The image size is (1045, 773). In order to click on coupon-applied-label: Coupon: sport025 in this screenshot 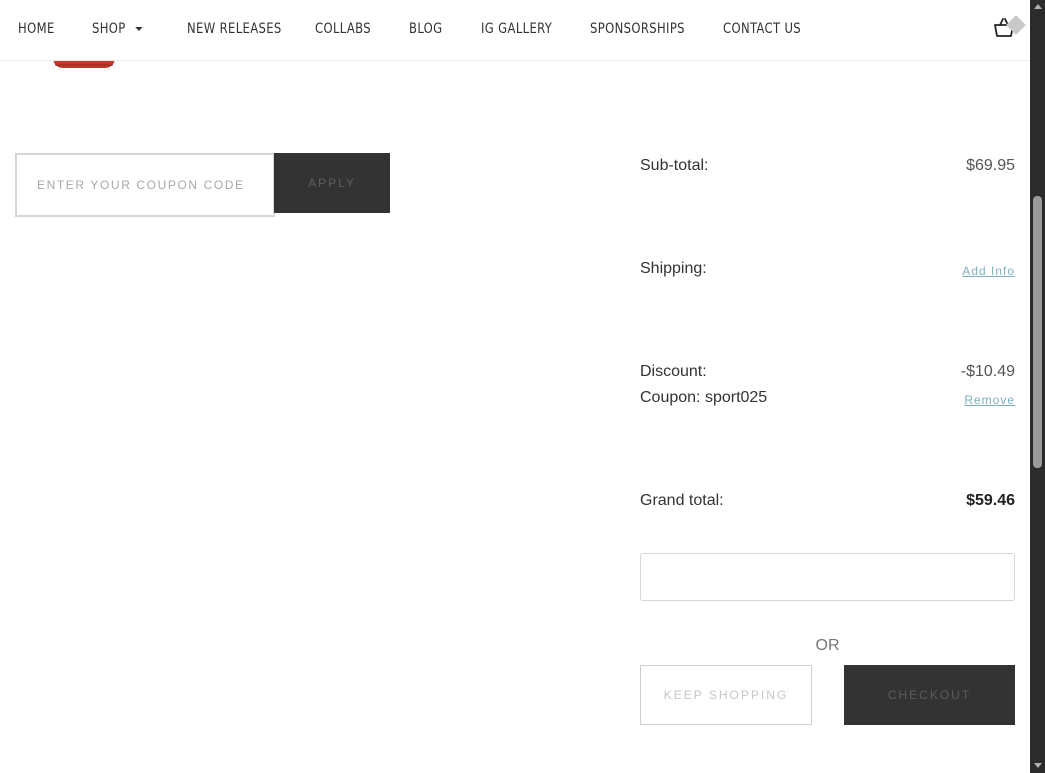, I will do `click(704, 397)`.